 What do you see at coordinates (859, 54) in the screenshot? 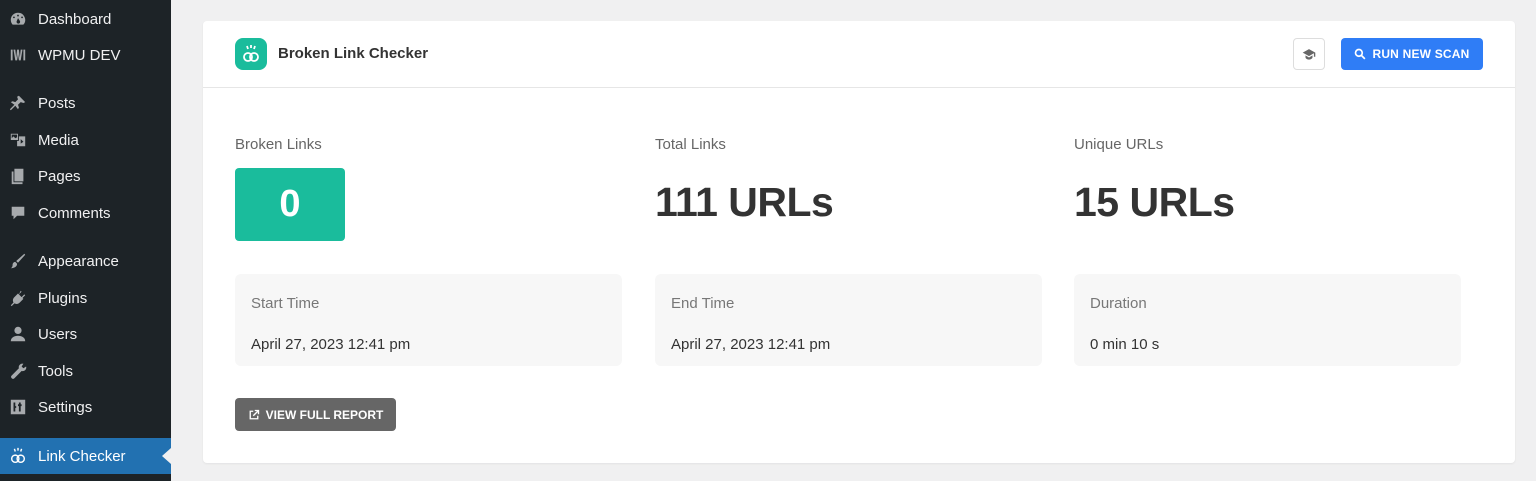
I see `card-header: Broken Link Checker RUN NEW SCAN` at bounding box center [859, 54].